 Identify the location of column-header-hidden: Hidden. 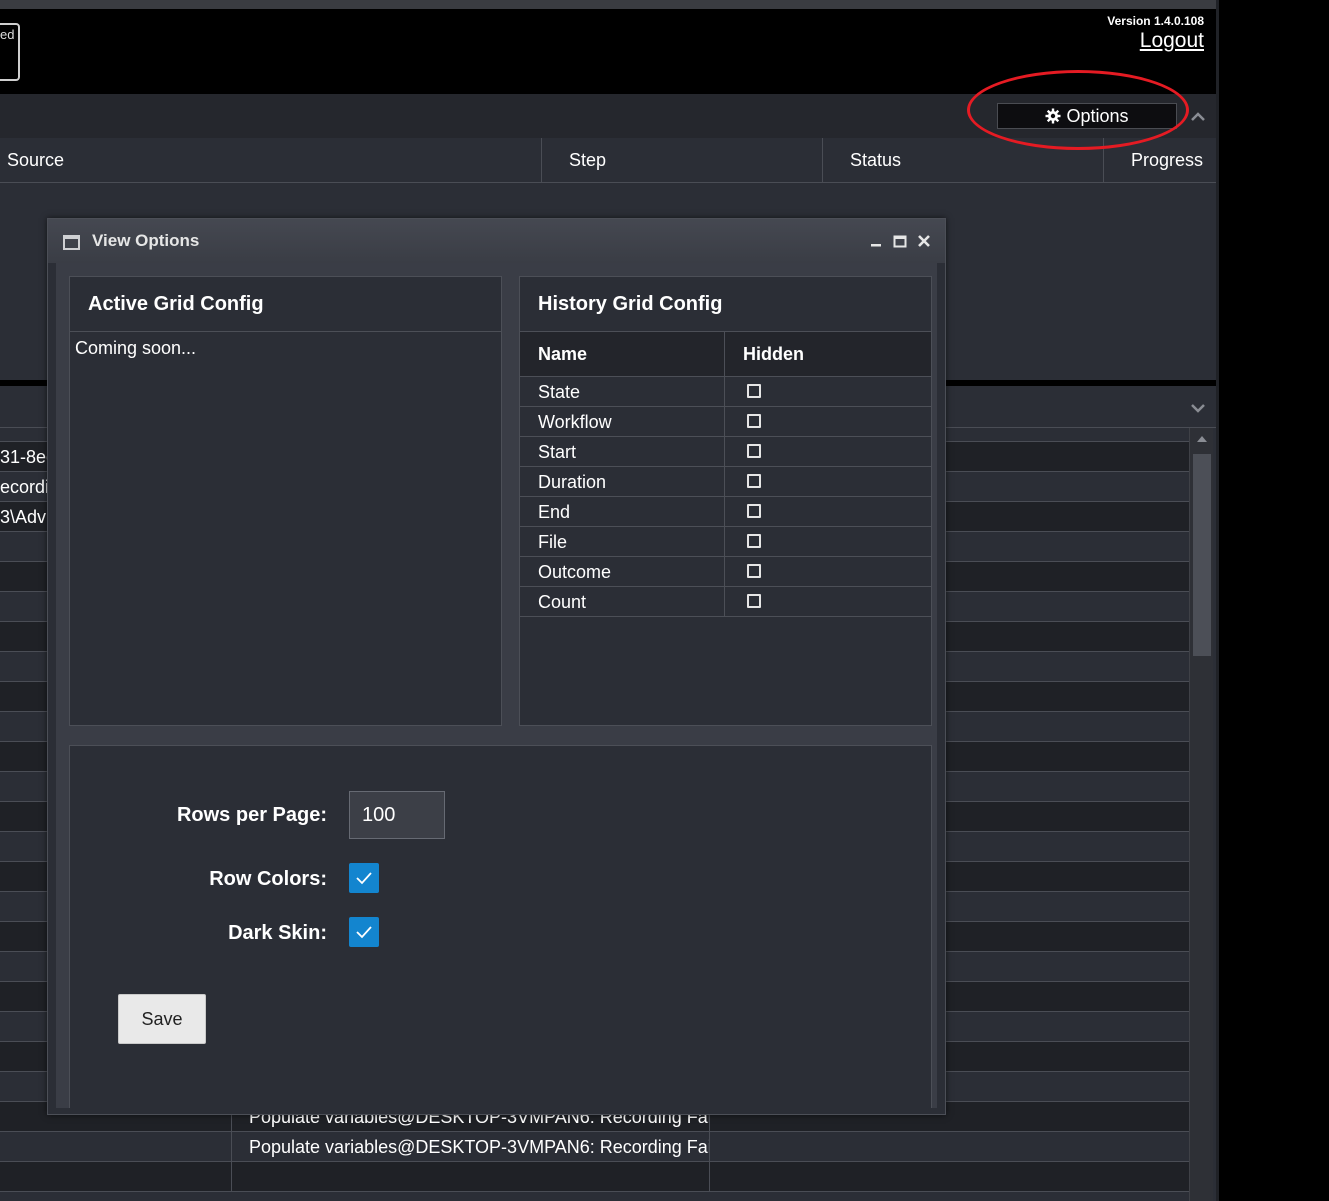
(773, 354).